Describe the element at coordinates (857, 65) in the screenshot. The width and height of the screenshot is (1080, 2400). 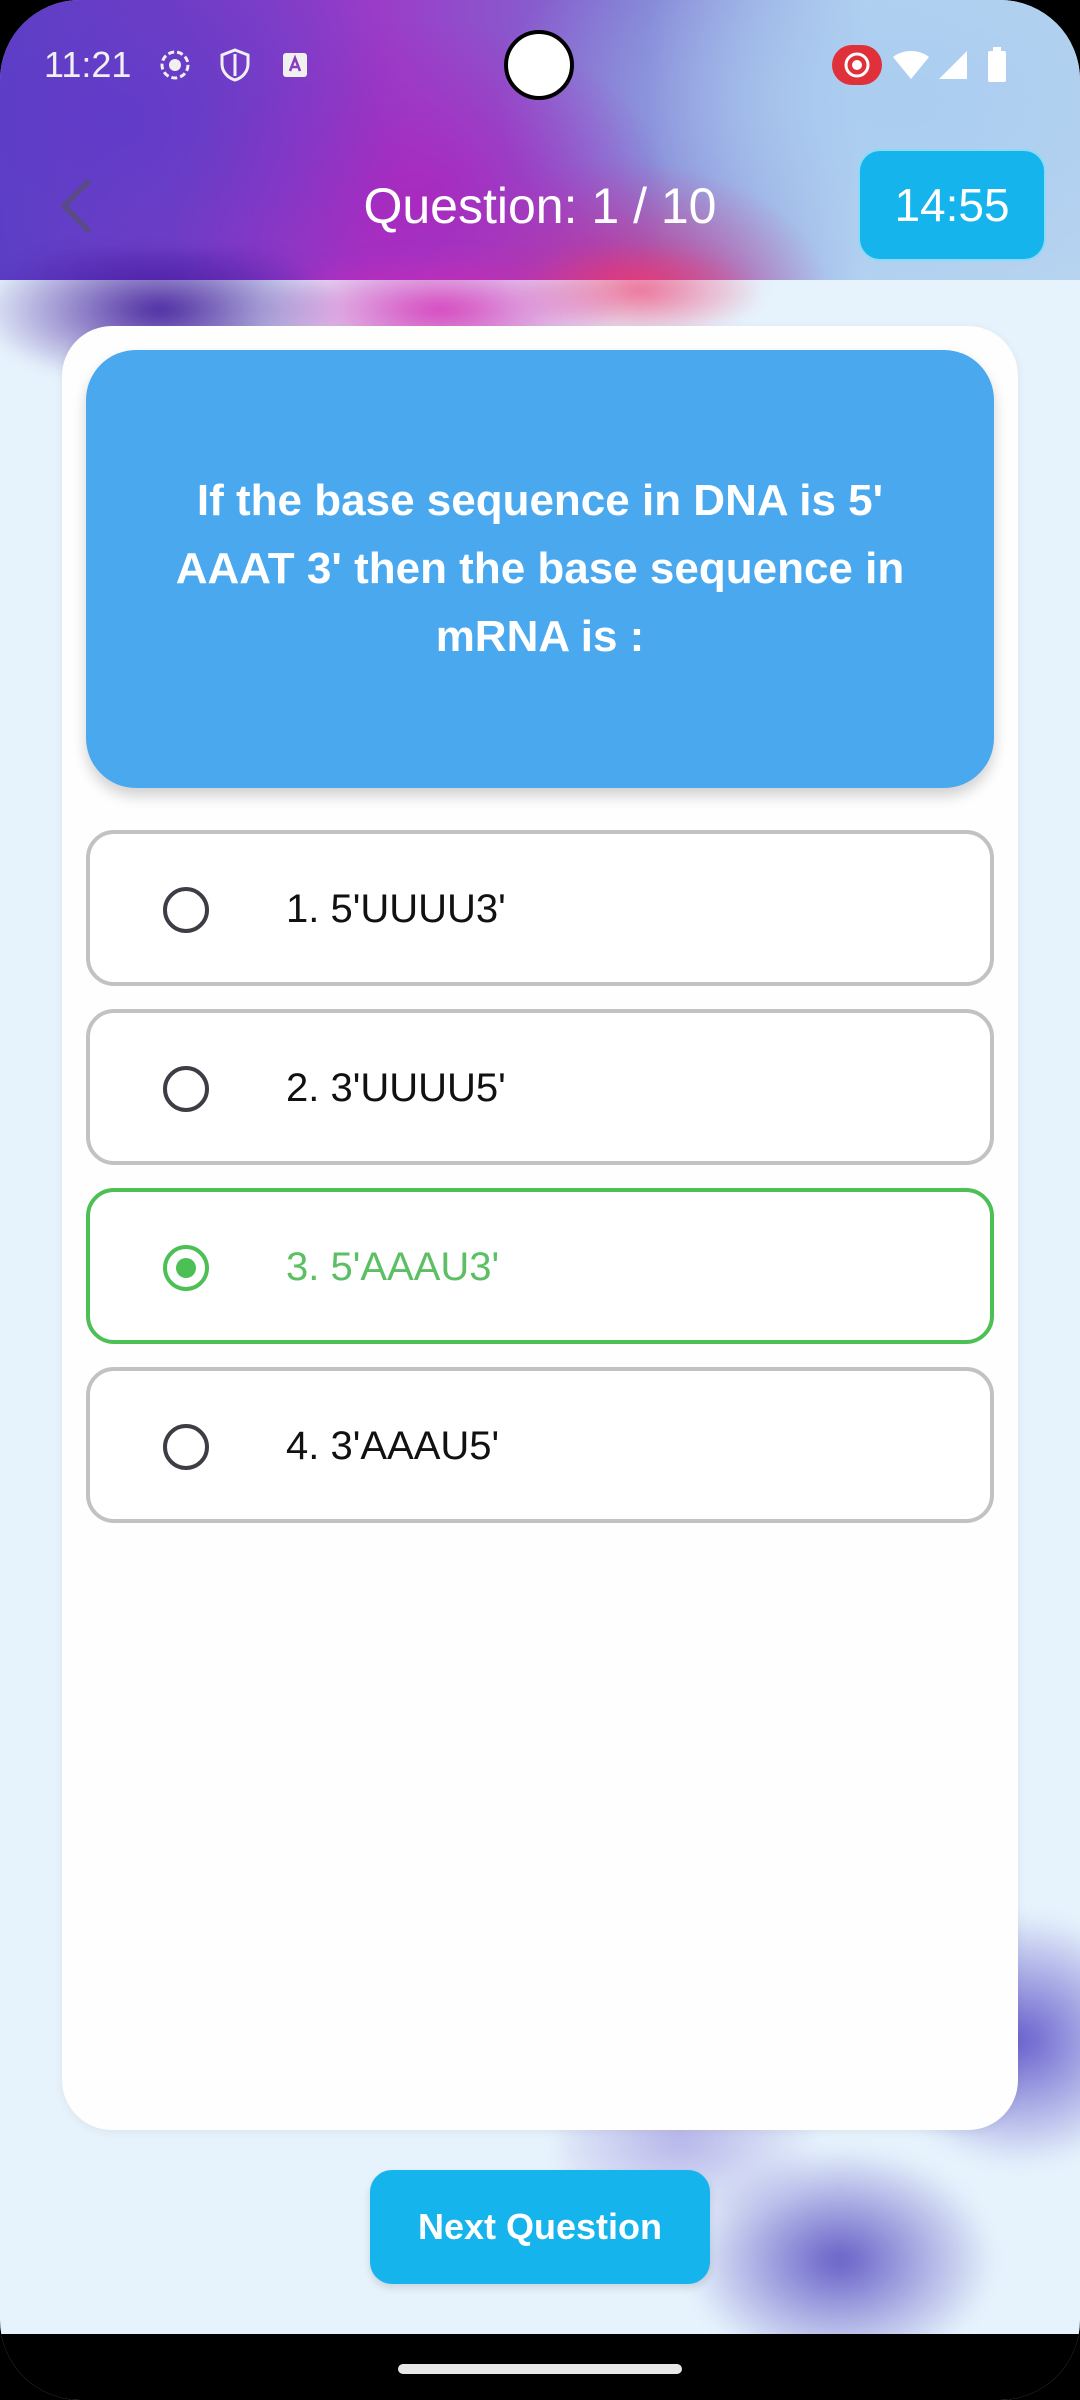
I see `cast-record-icon` at that location.